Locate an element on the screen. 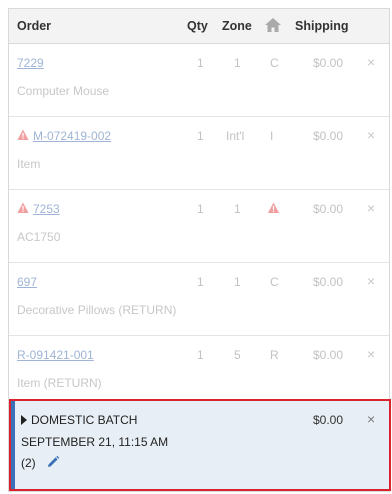 This screenshot has height=494, width=392. order-description: AC1750 is located at coordinates (39, 237).